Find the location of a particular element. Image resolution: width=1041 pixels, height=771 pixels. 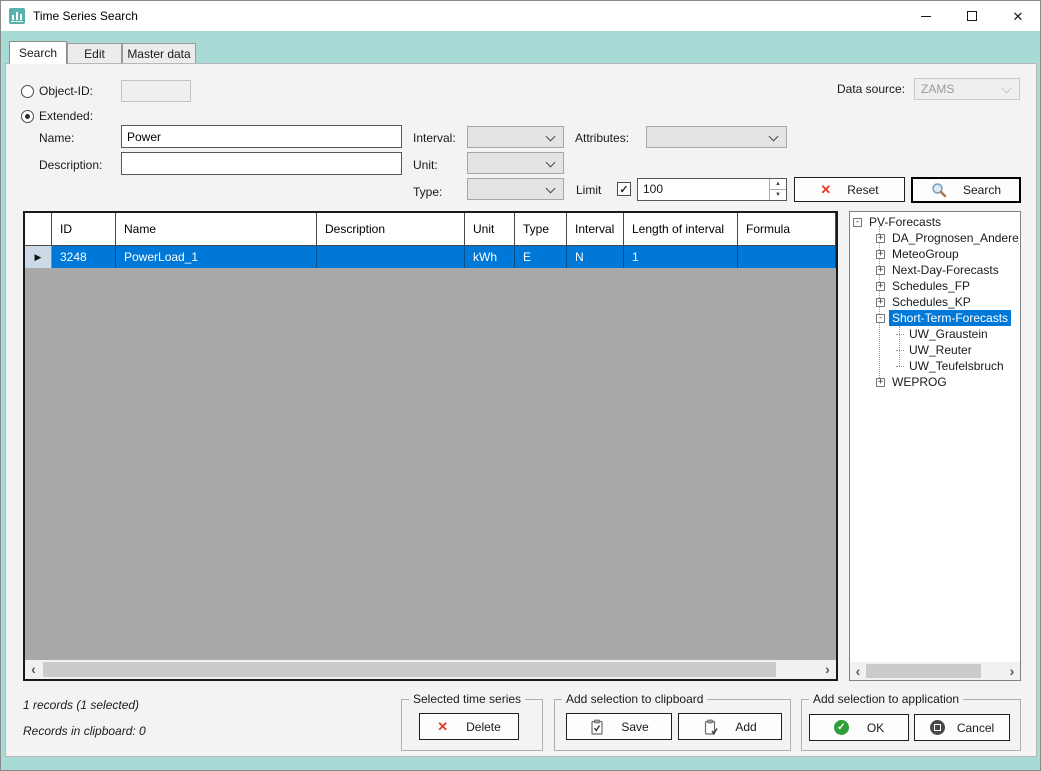

extended-radio is located at coordinates (27, 116).